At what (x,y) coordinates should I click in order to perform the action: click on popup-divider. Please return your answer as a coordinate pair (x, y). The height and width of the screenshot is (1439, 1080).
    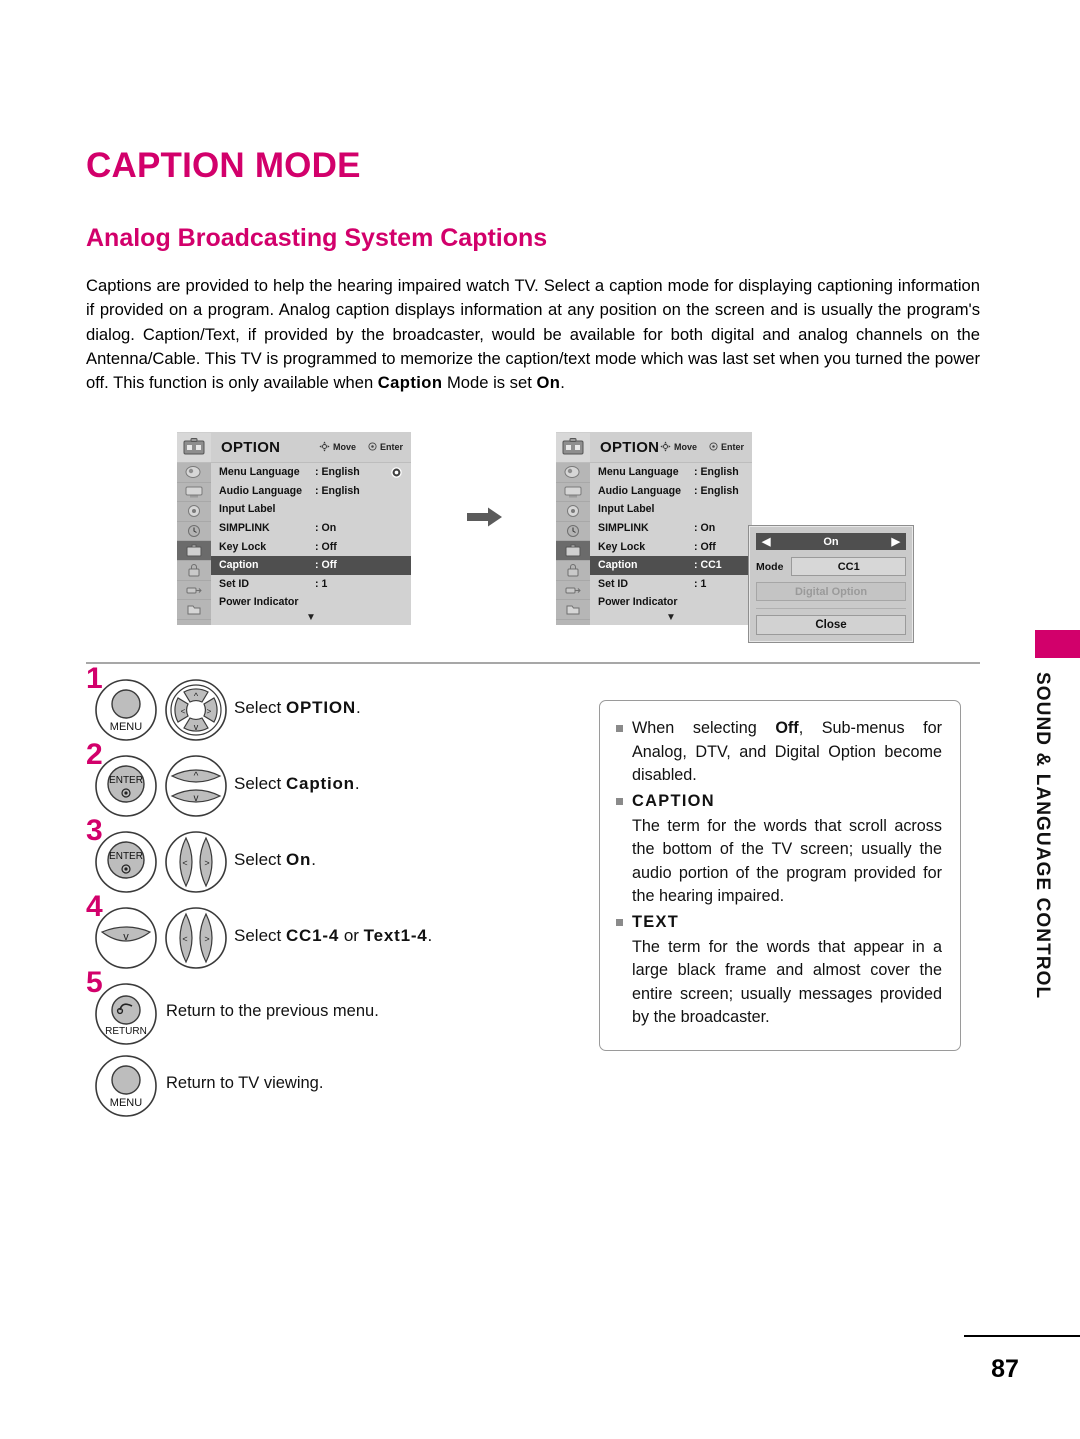
    Looking at the image, I should click on (831, 608).